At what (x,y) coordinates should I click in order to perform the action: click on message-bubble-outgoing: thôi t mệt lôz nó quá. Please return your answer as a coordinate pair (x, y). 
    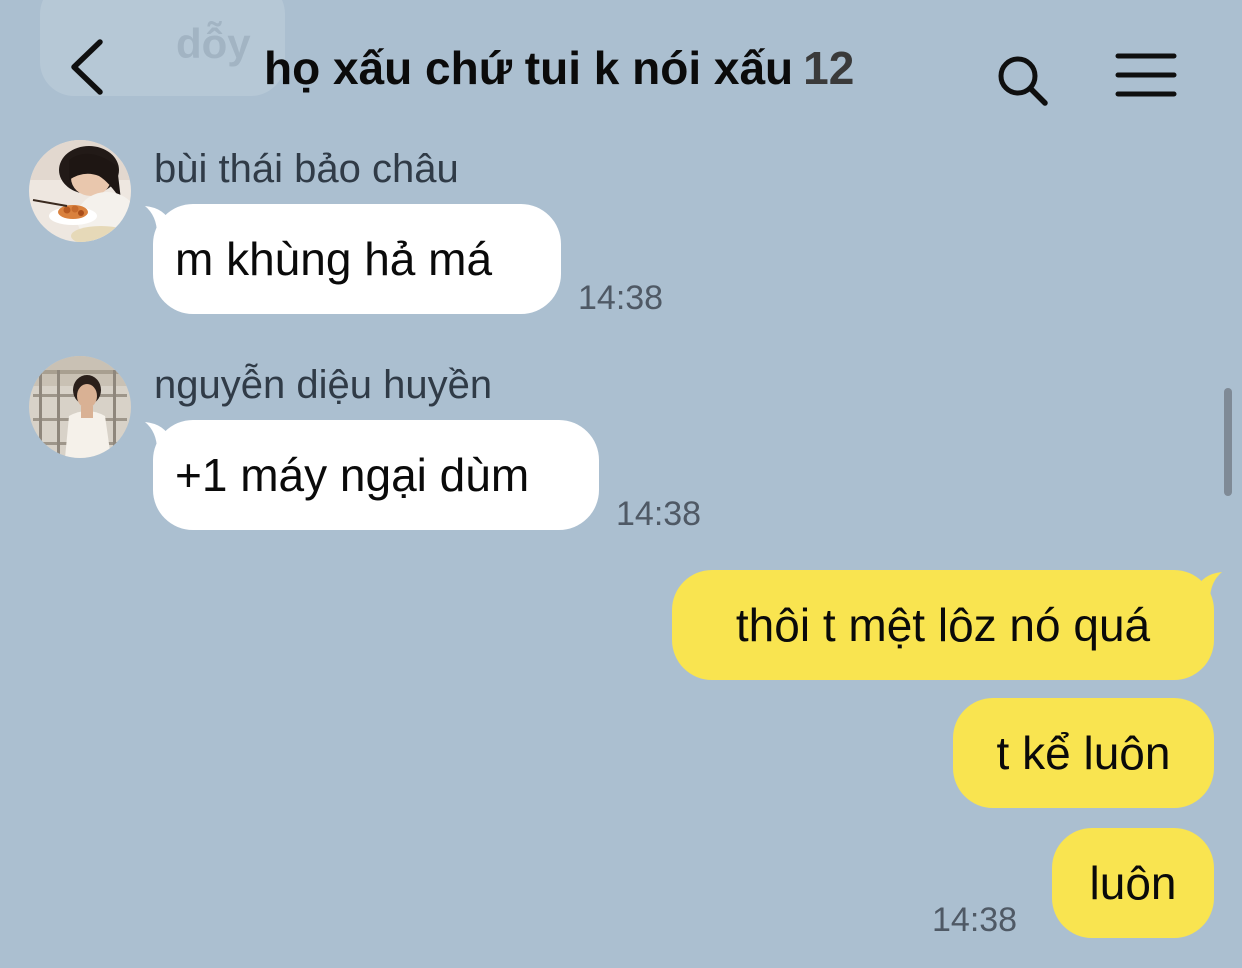
    Looking at the image, I should click on (943, 625).